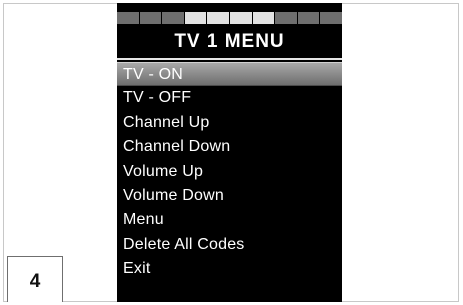 This screenshot has height=305, width=463. I want to click on page-number-box: 4, so click(35, 279).